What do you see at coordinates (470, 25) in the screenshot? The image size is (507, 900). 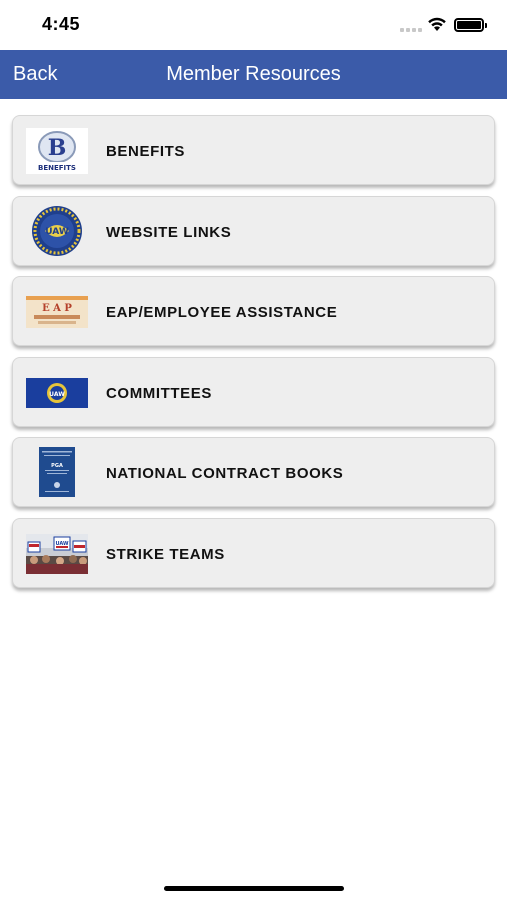 I see `battery-icon` at bounding box center [470, 25].